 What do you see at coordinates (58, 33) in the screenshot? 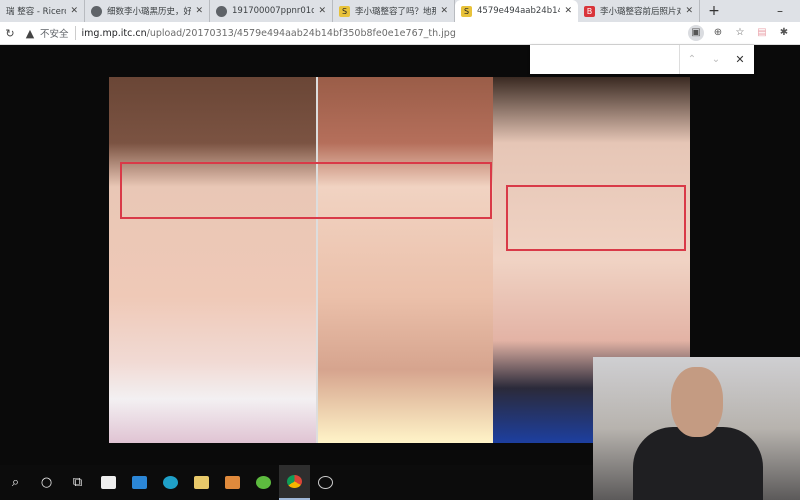
I see `security-label: 不安全` at bounding box center [58, 33].